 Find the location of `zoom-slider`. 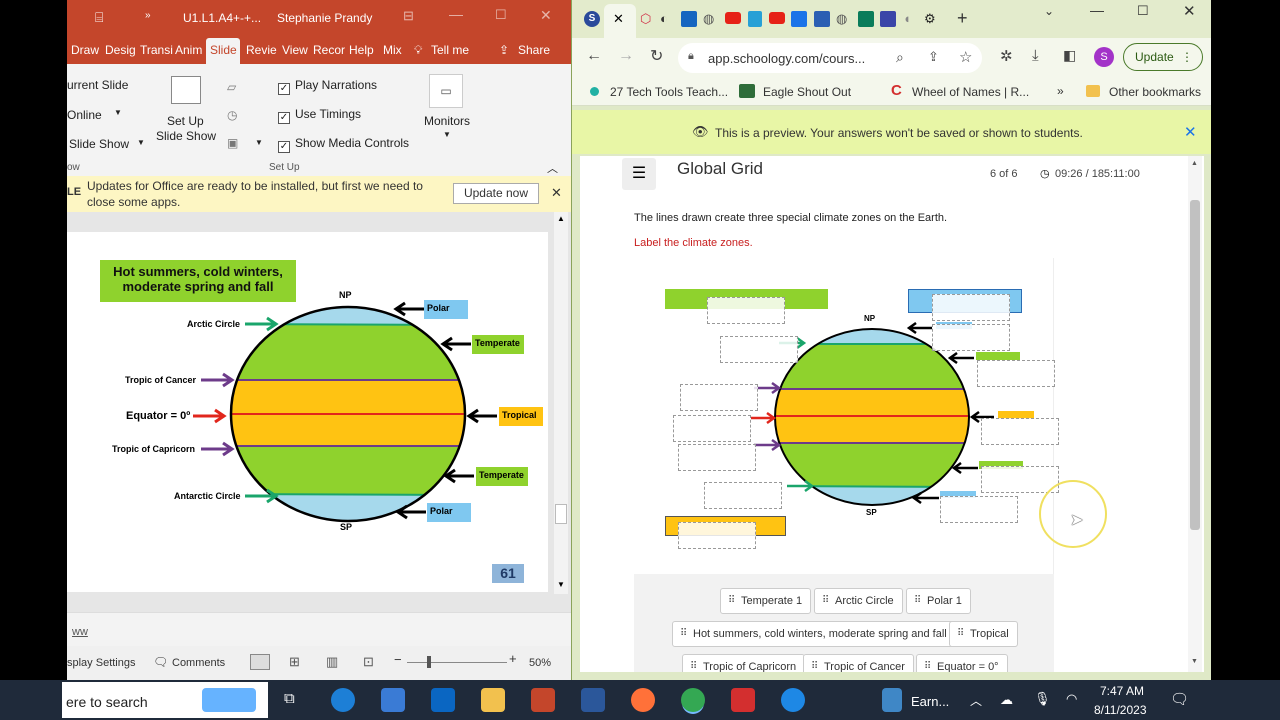

zoom-slider is located at coordinates (457, 662).